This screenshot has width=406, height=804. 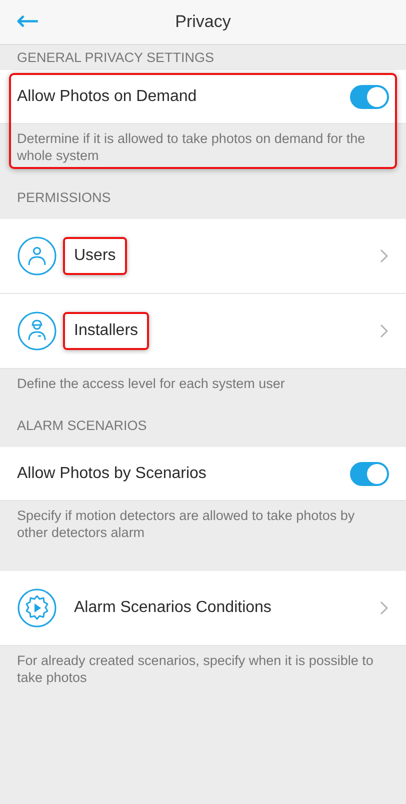 What do you see at coordinates (37, 608) in the screenshot?
I see `gear-play-icon` at bounding box center [37, 608].